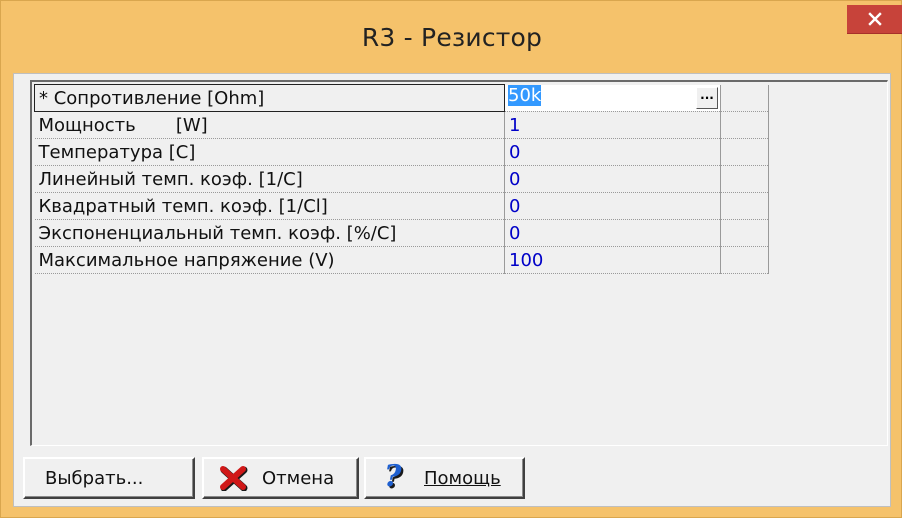 This screenshot has height=518, width=902. I want to click on close-icon, so click(875, 19).